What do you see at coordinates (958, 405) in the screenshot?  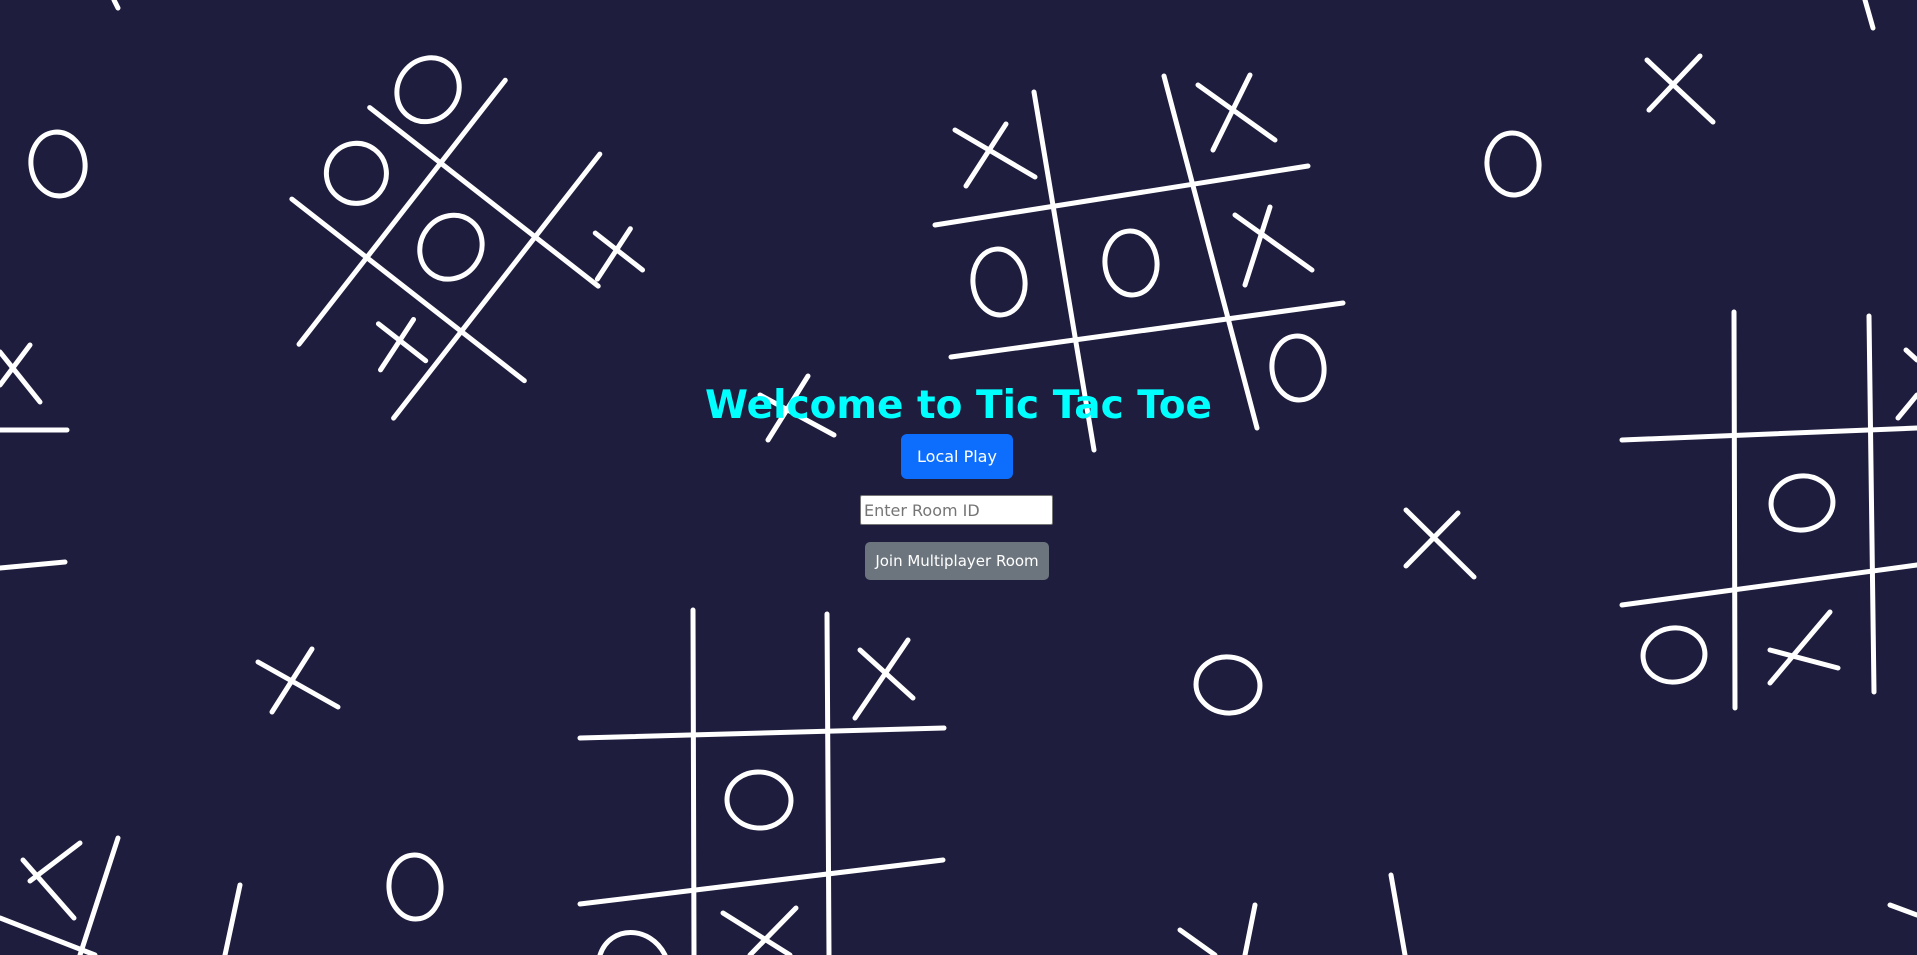 I see `page-title: Welcome to Tic Tac Toe` at bounding box center [958, 405].